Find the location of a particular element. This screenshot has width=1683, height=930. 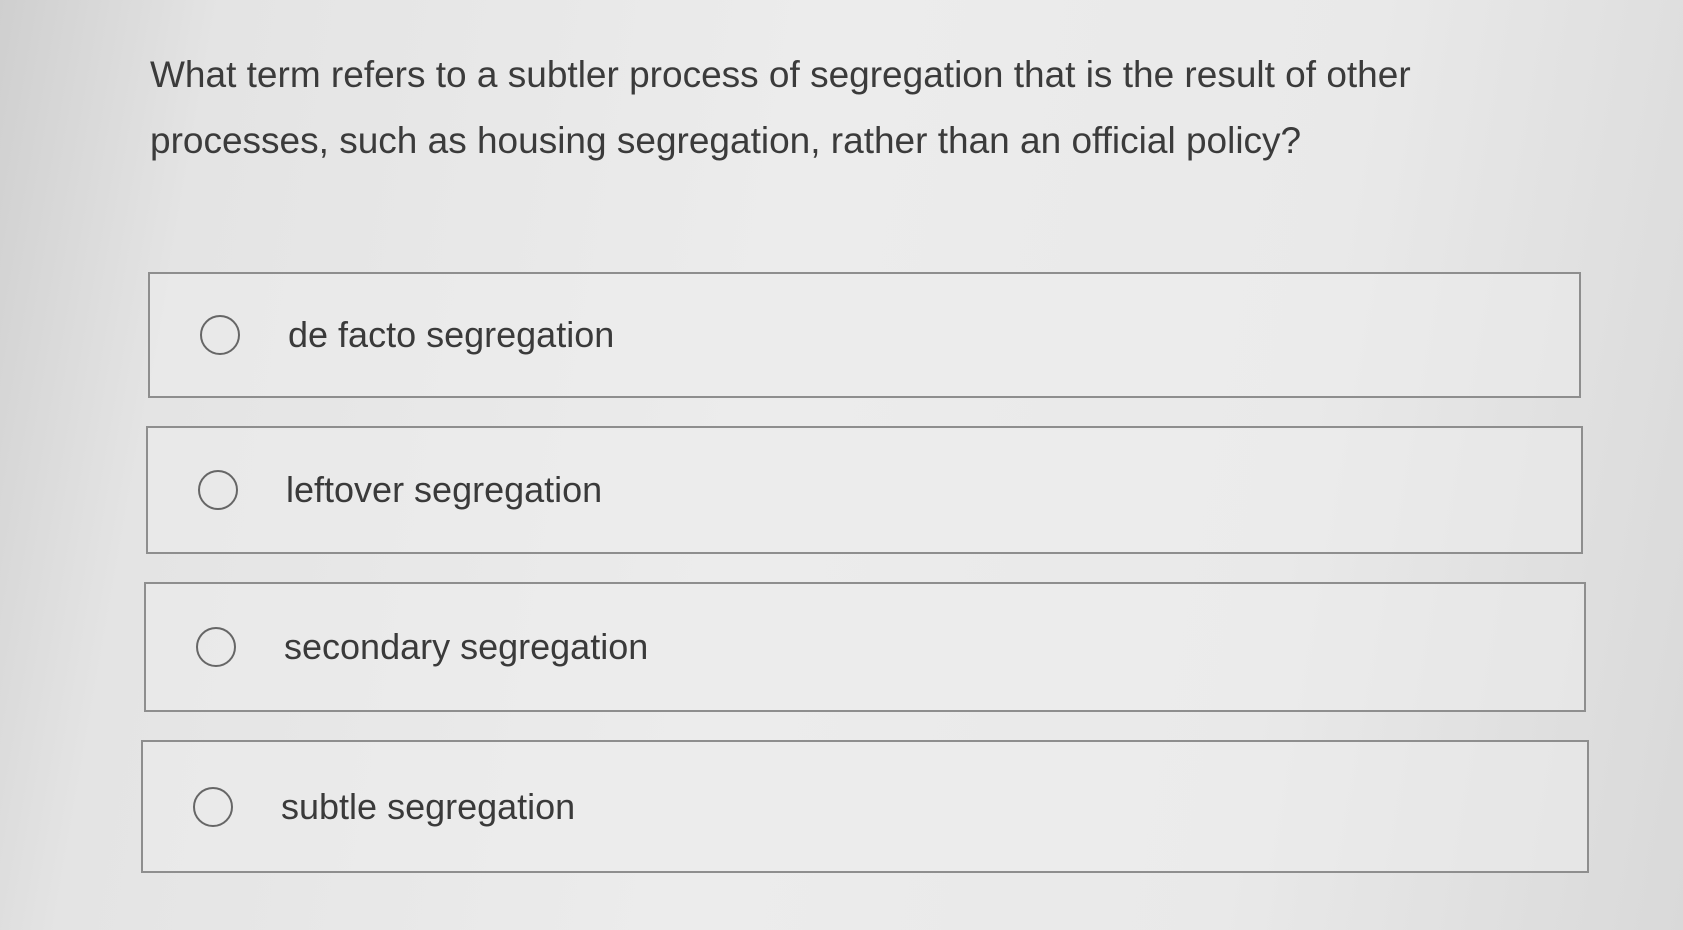

option-label: de facto segregation is located at coordinates (451, 334).